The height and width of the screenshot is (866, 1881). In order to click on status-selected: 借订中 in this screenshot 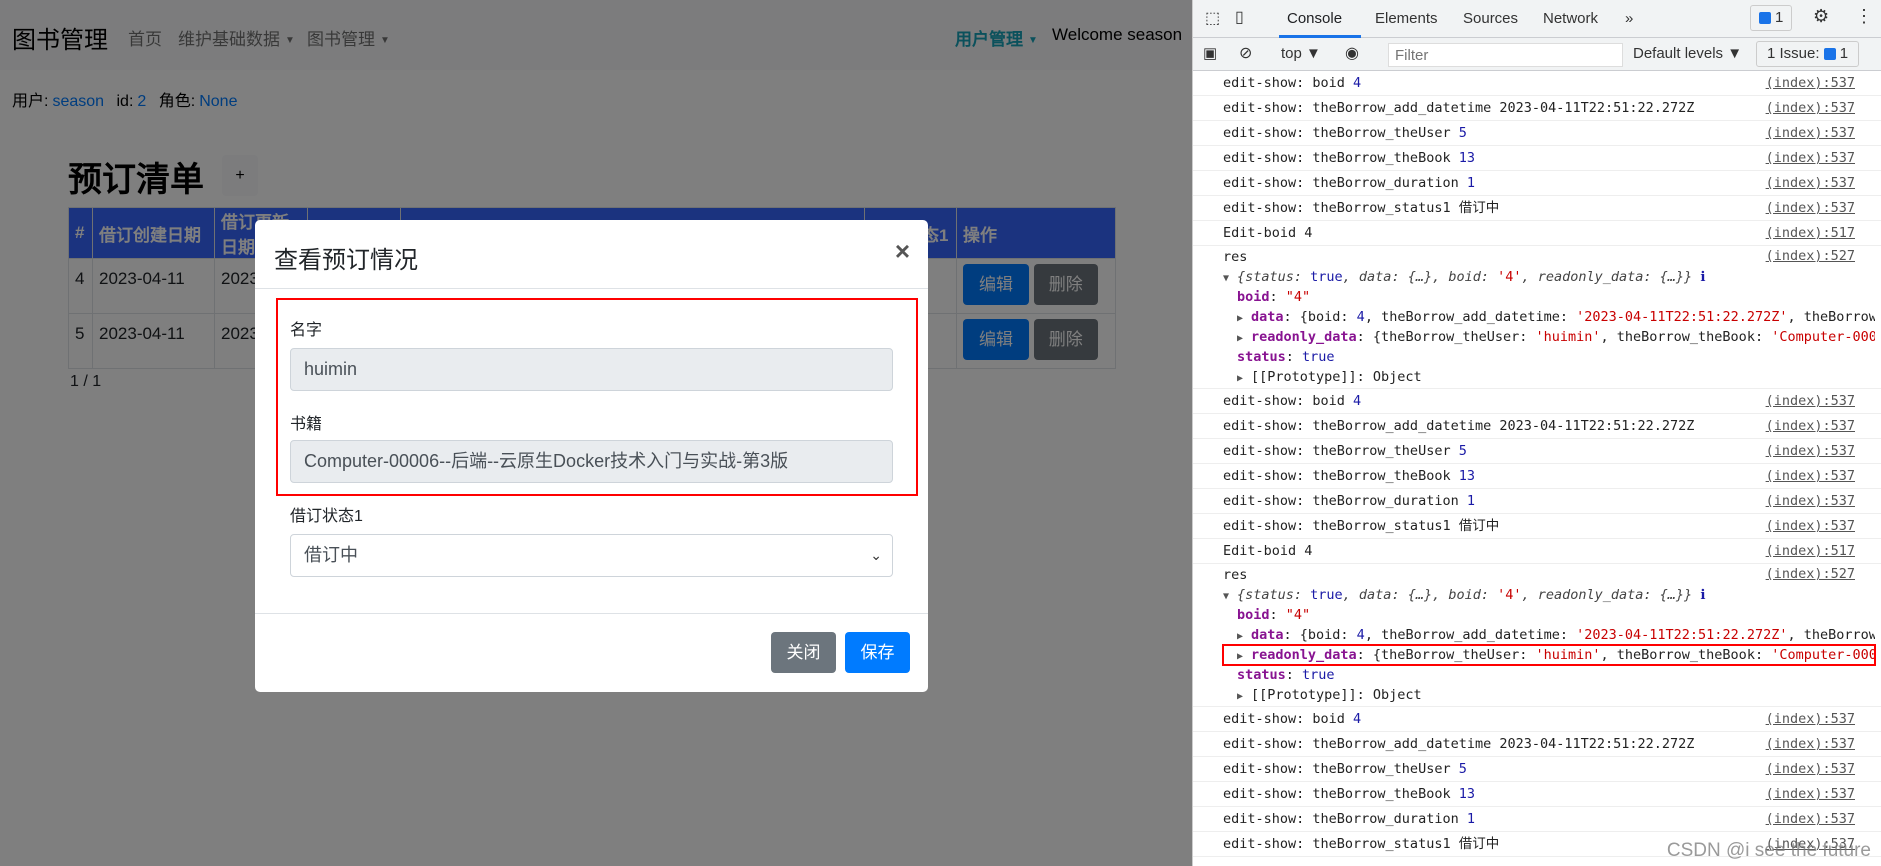, I will do `click(331, 555)`.